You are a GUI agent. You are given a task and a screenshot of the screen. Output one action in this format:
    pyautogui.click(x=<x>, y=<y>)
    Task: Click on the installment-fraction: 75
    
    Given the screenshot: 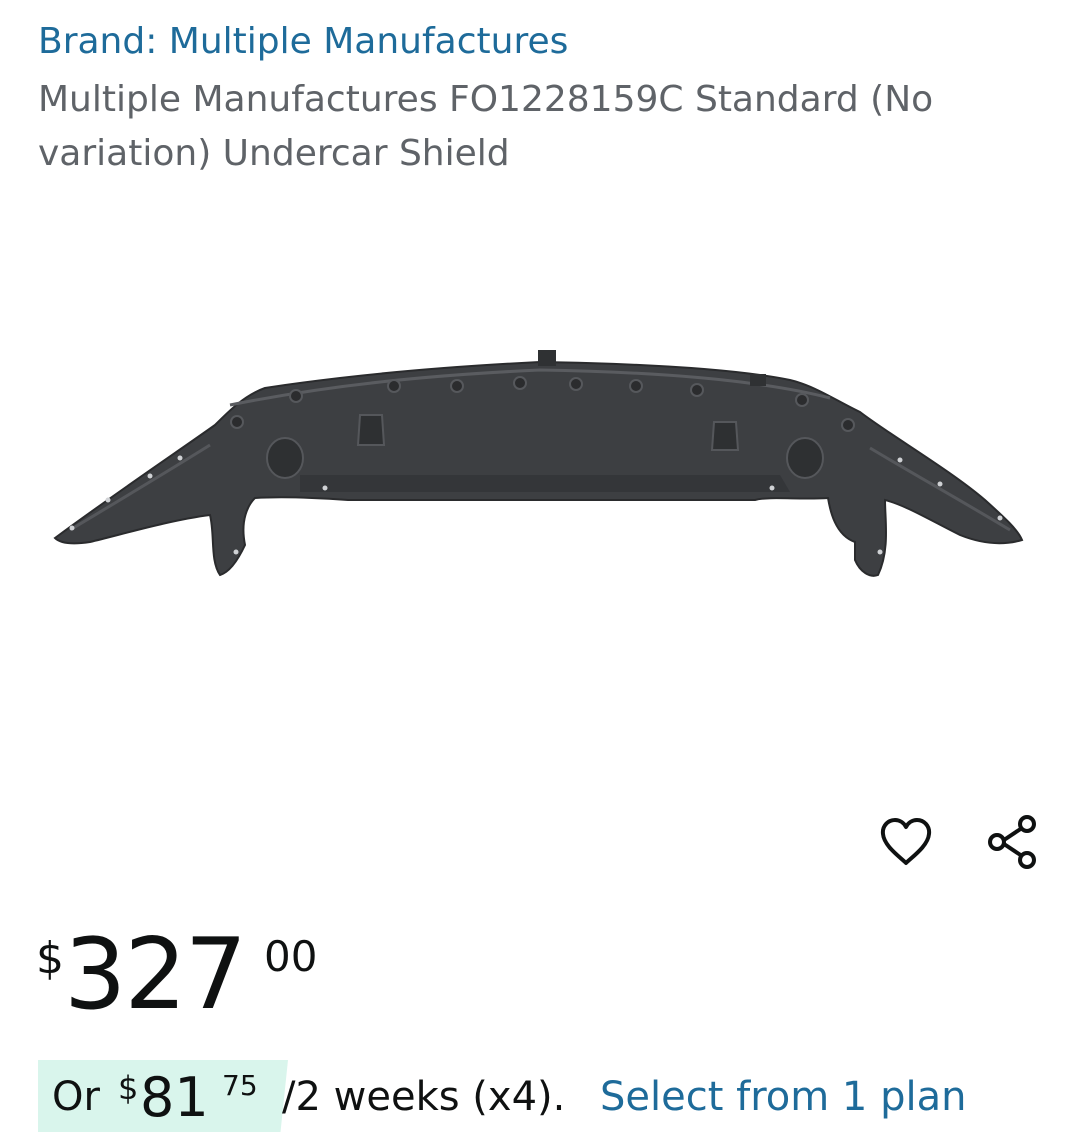 What is the action you would take?
    pyautogui.click(x=240, y=1085)
    